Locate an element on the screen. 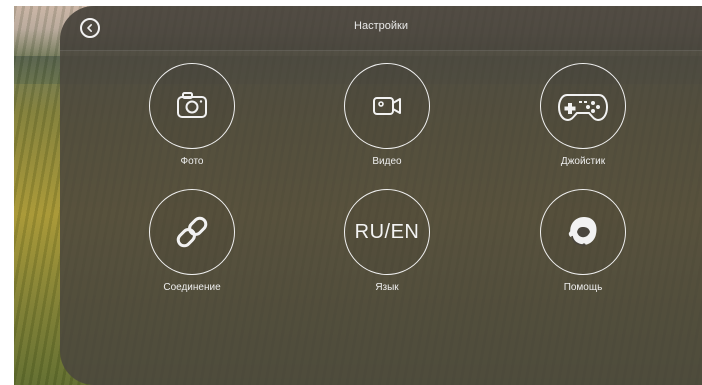  joystick-circle is located at coordinates (583, 106).